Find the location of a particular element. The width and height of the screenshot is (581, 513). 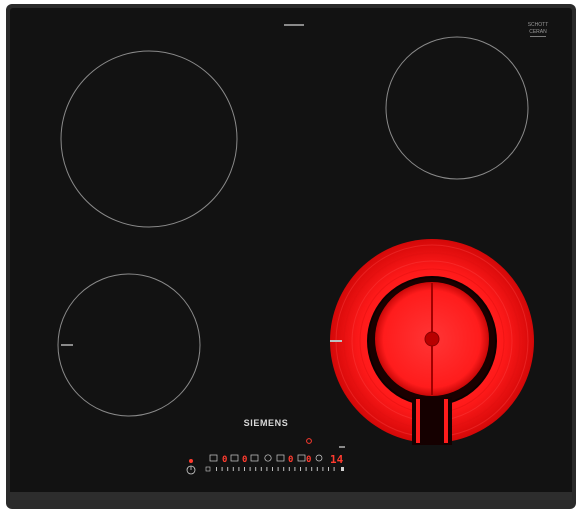

brand-logo: SIEMENS is located at coordinates (266, 423).